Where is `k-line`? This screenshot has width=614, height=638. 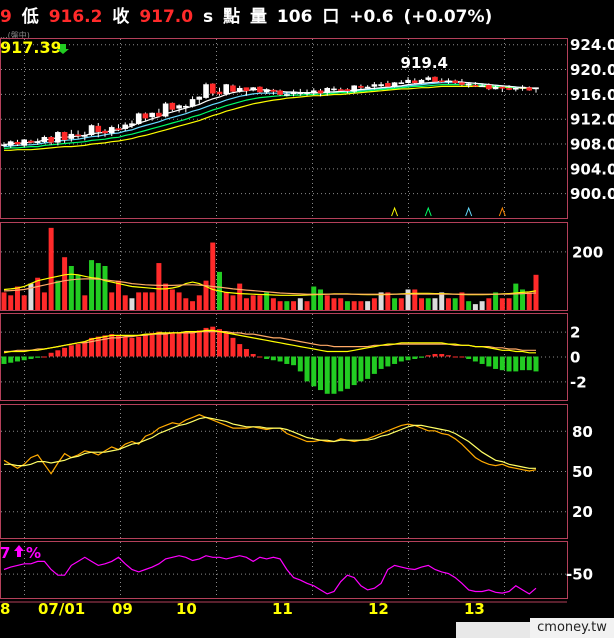
k-line is located at coordinates (270, 444).